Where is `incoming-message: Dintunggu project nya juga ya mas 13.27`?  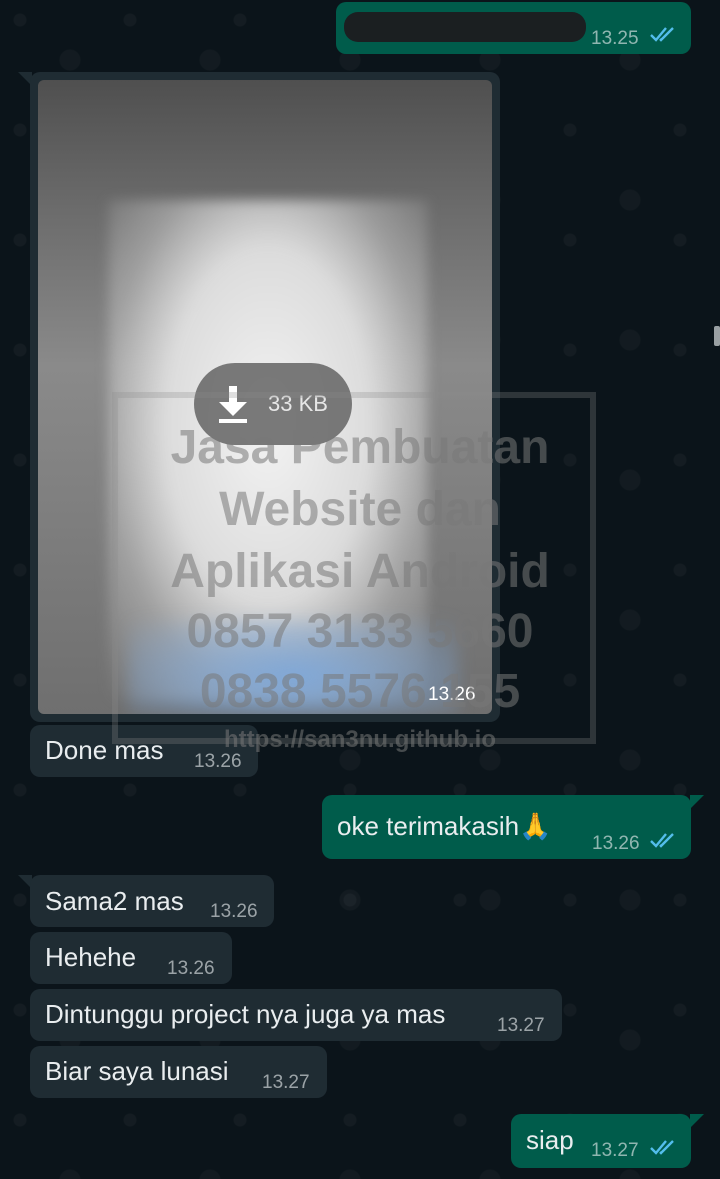 incoming-message: Dintunggu project nya juga ya mas 13.27 is located at coordinates (296, 1015).